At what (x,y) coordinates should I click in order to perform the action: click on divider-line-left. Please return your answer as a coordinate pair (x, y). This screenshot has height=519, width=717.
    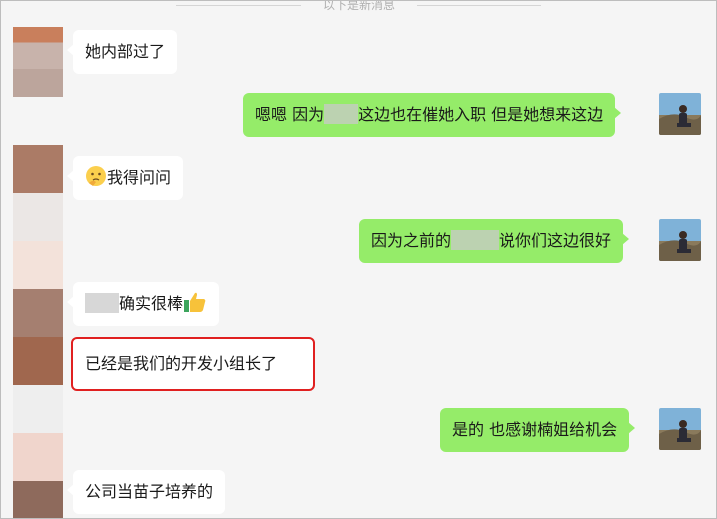
    Looking at the image, I should click on (238, 5).